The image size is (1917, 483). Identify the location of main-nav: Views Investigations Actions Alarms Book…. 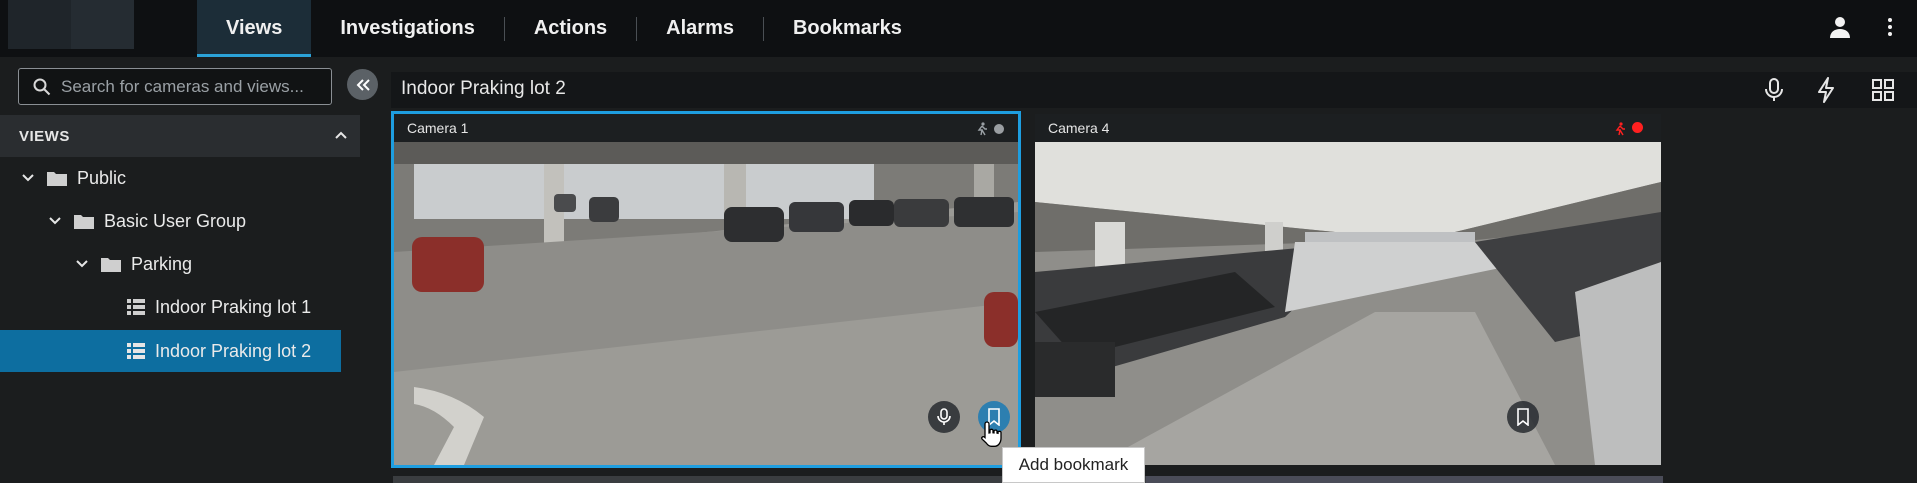
(564, 28).